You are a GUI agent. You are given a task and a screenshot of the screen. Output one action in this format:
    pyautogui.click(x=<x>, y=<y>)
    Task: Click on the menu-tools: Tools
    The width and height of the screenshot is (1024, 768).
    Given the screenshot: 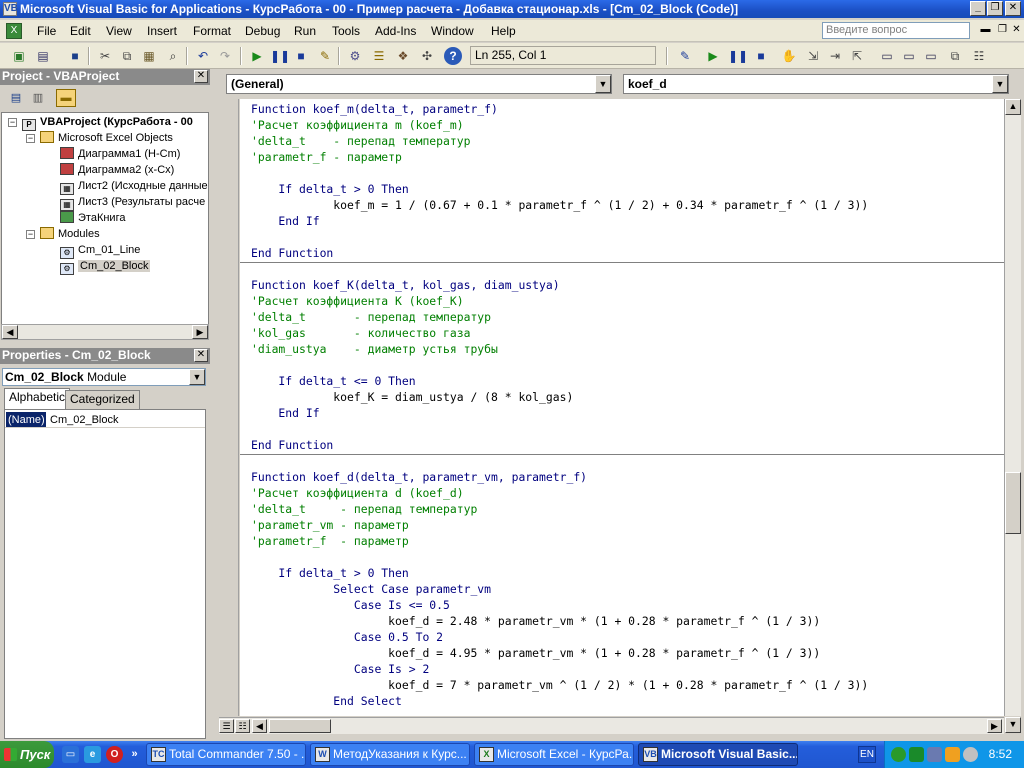 What is the action you would take?
    pyautogui.click(x=346, y=31)
    